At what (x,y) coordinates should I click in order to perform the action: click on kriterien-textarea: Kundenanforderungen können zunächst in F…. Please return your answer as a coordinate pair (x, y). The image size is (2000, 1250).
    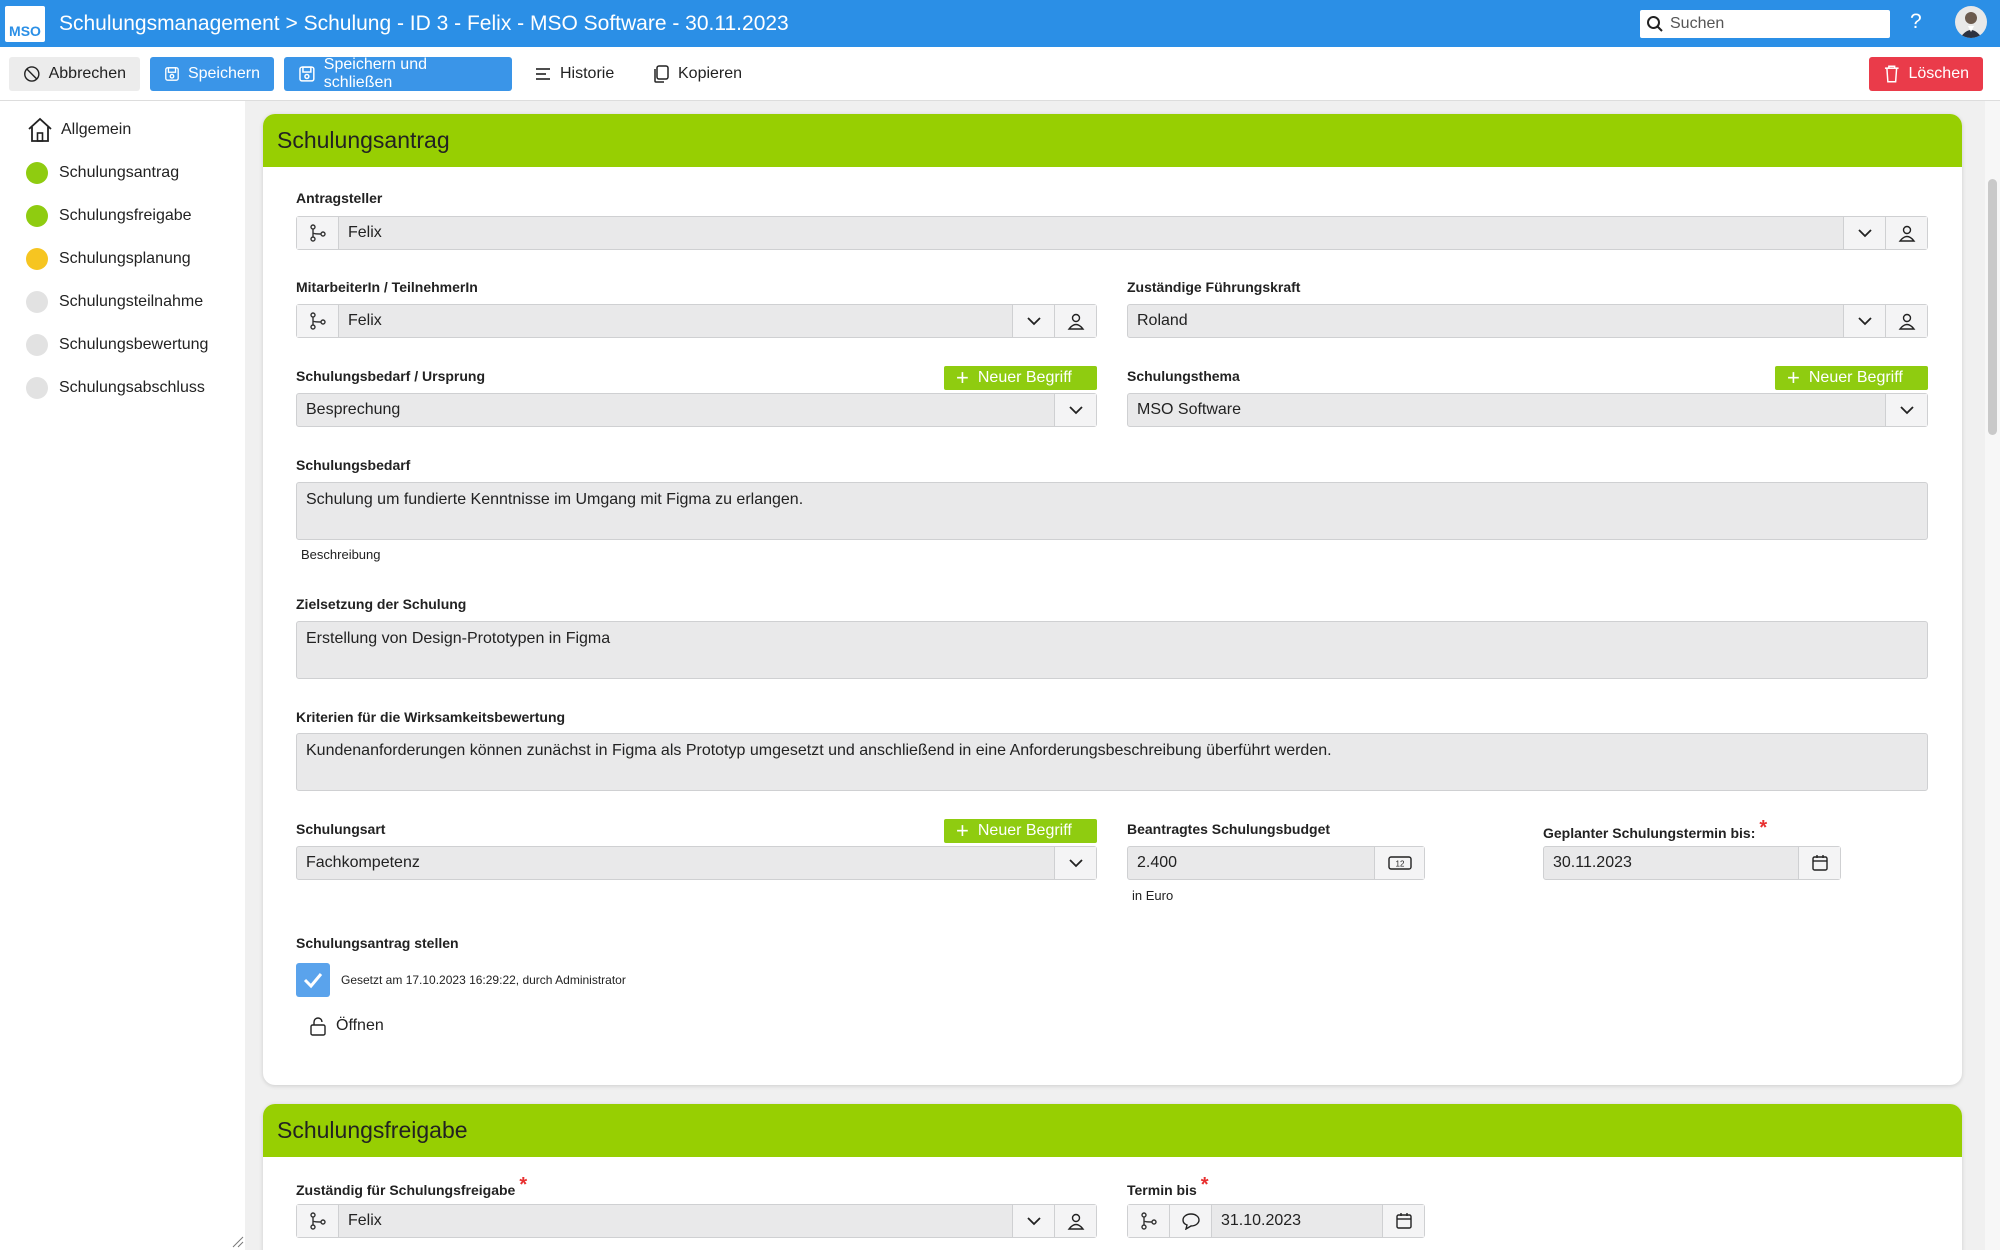
    Looking at the image, I should click on (1112, 762).